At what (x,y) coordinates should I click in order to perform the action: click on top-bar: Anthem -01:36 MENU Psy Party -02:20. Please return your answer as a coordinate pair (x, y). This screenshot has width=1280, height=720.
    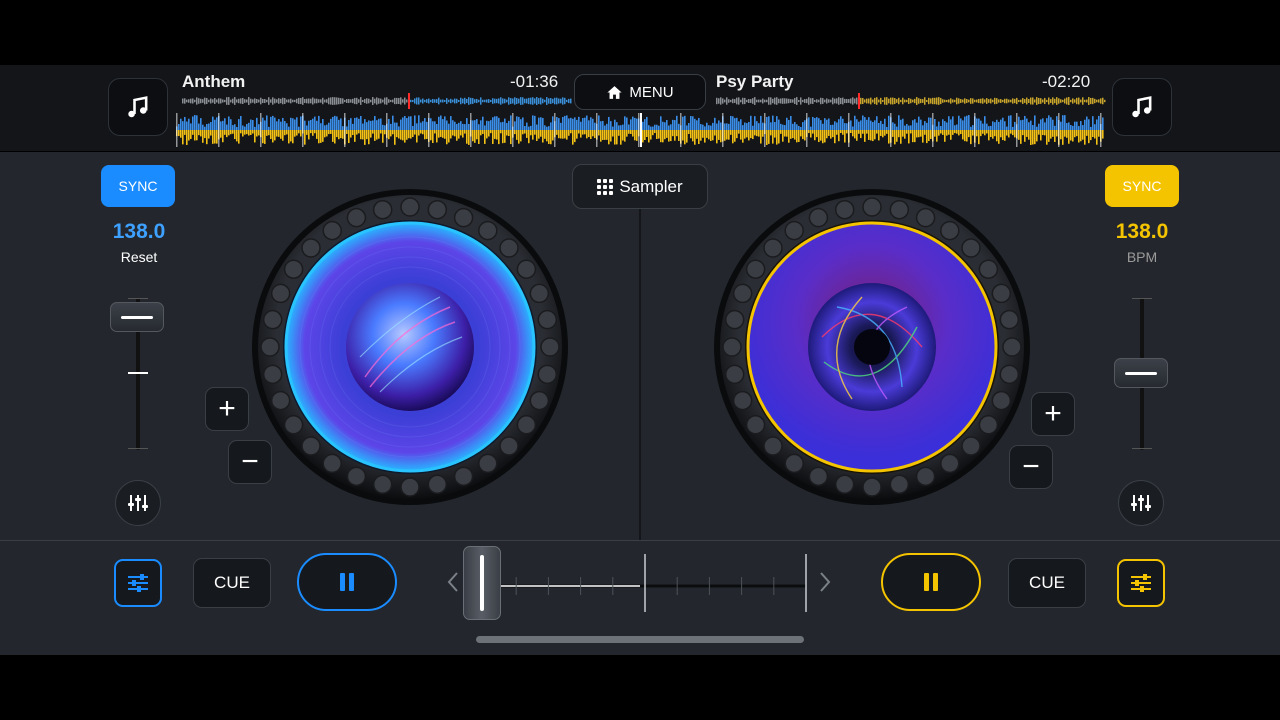
    Looking at the image, I should click on (640, 108).